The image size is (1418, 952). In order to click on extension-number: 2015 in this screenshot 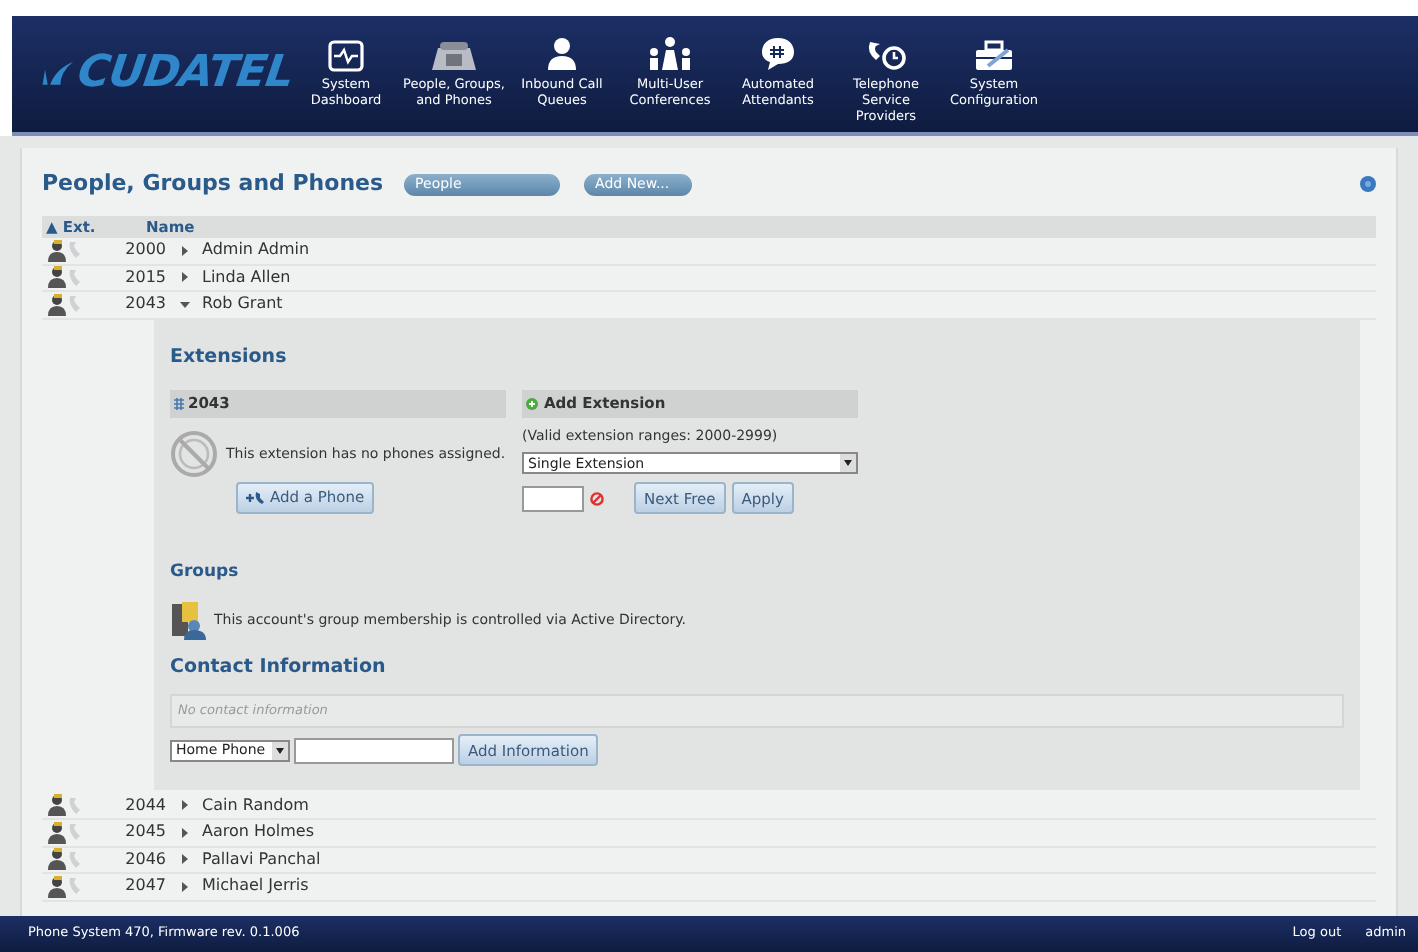, I will do `click(144, 277)`.